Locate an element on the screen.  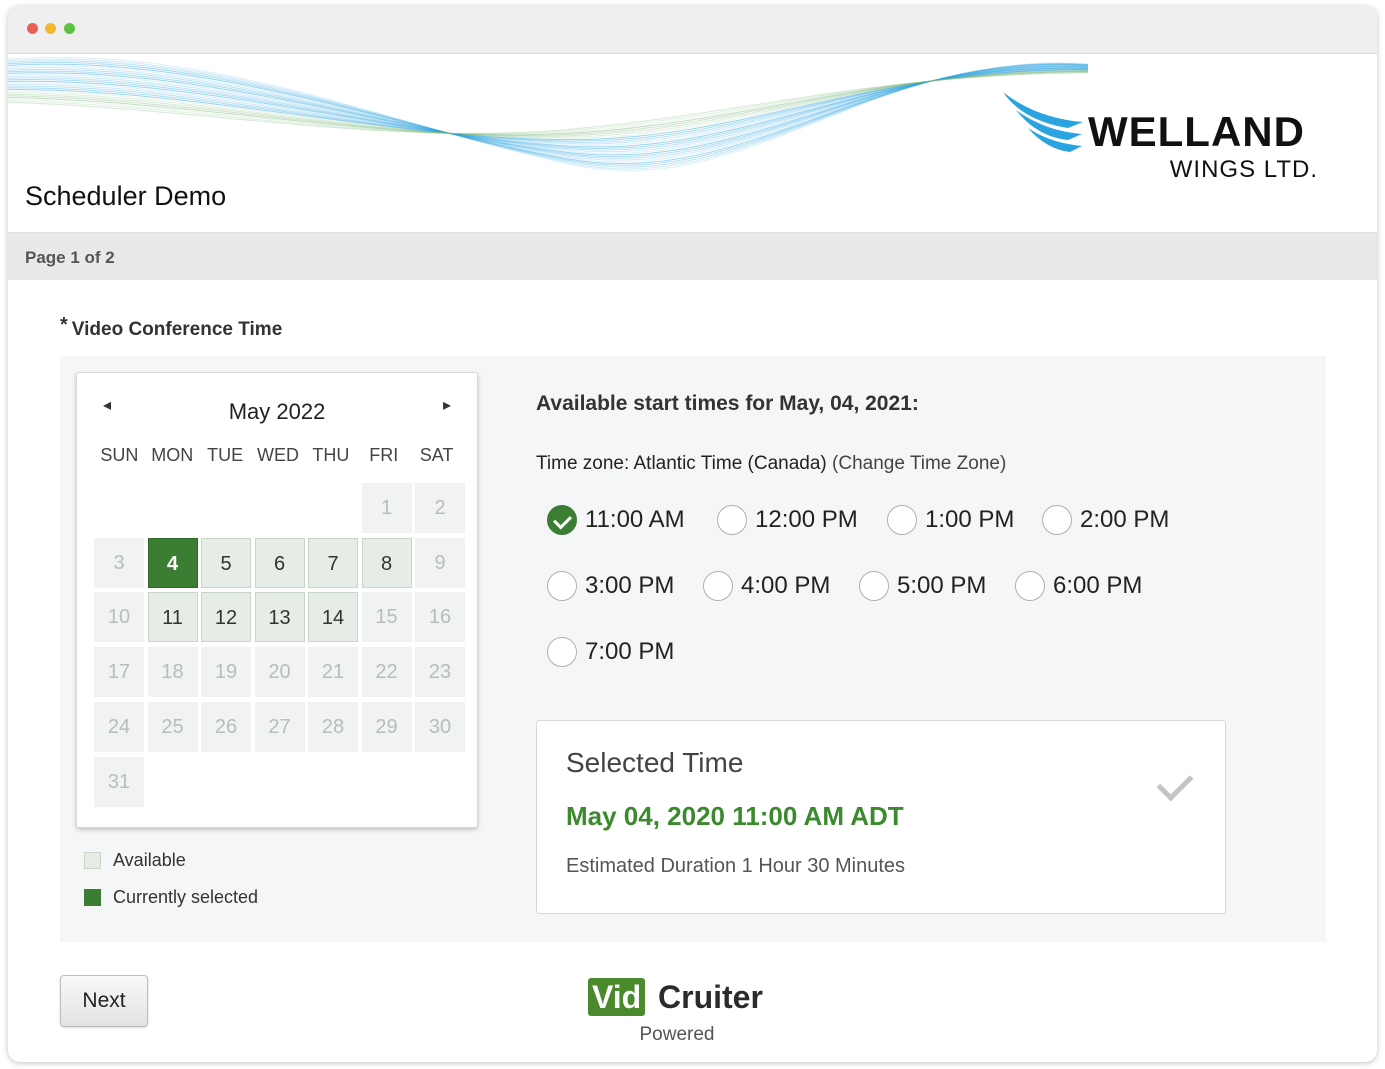
calendar-day-24: 24 is located at coordinates (119, 726).